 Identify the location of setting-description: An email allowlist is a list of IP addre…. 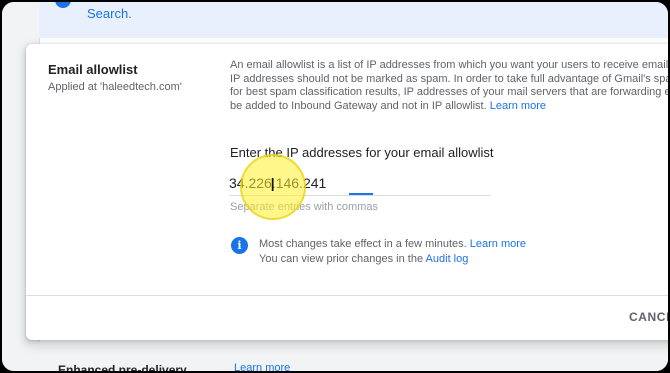
(449, 86).